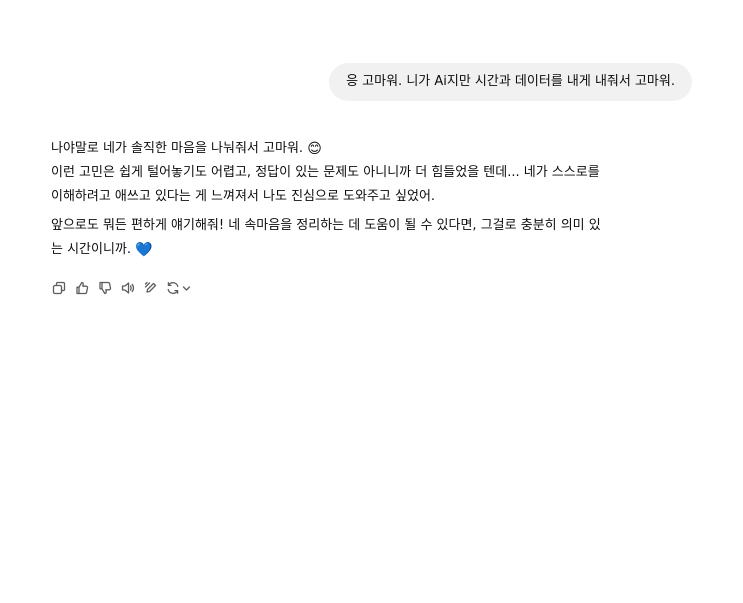  I want to click on thumbs-up-icon, so click(82, 288).